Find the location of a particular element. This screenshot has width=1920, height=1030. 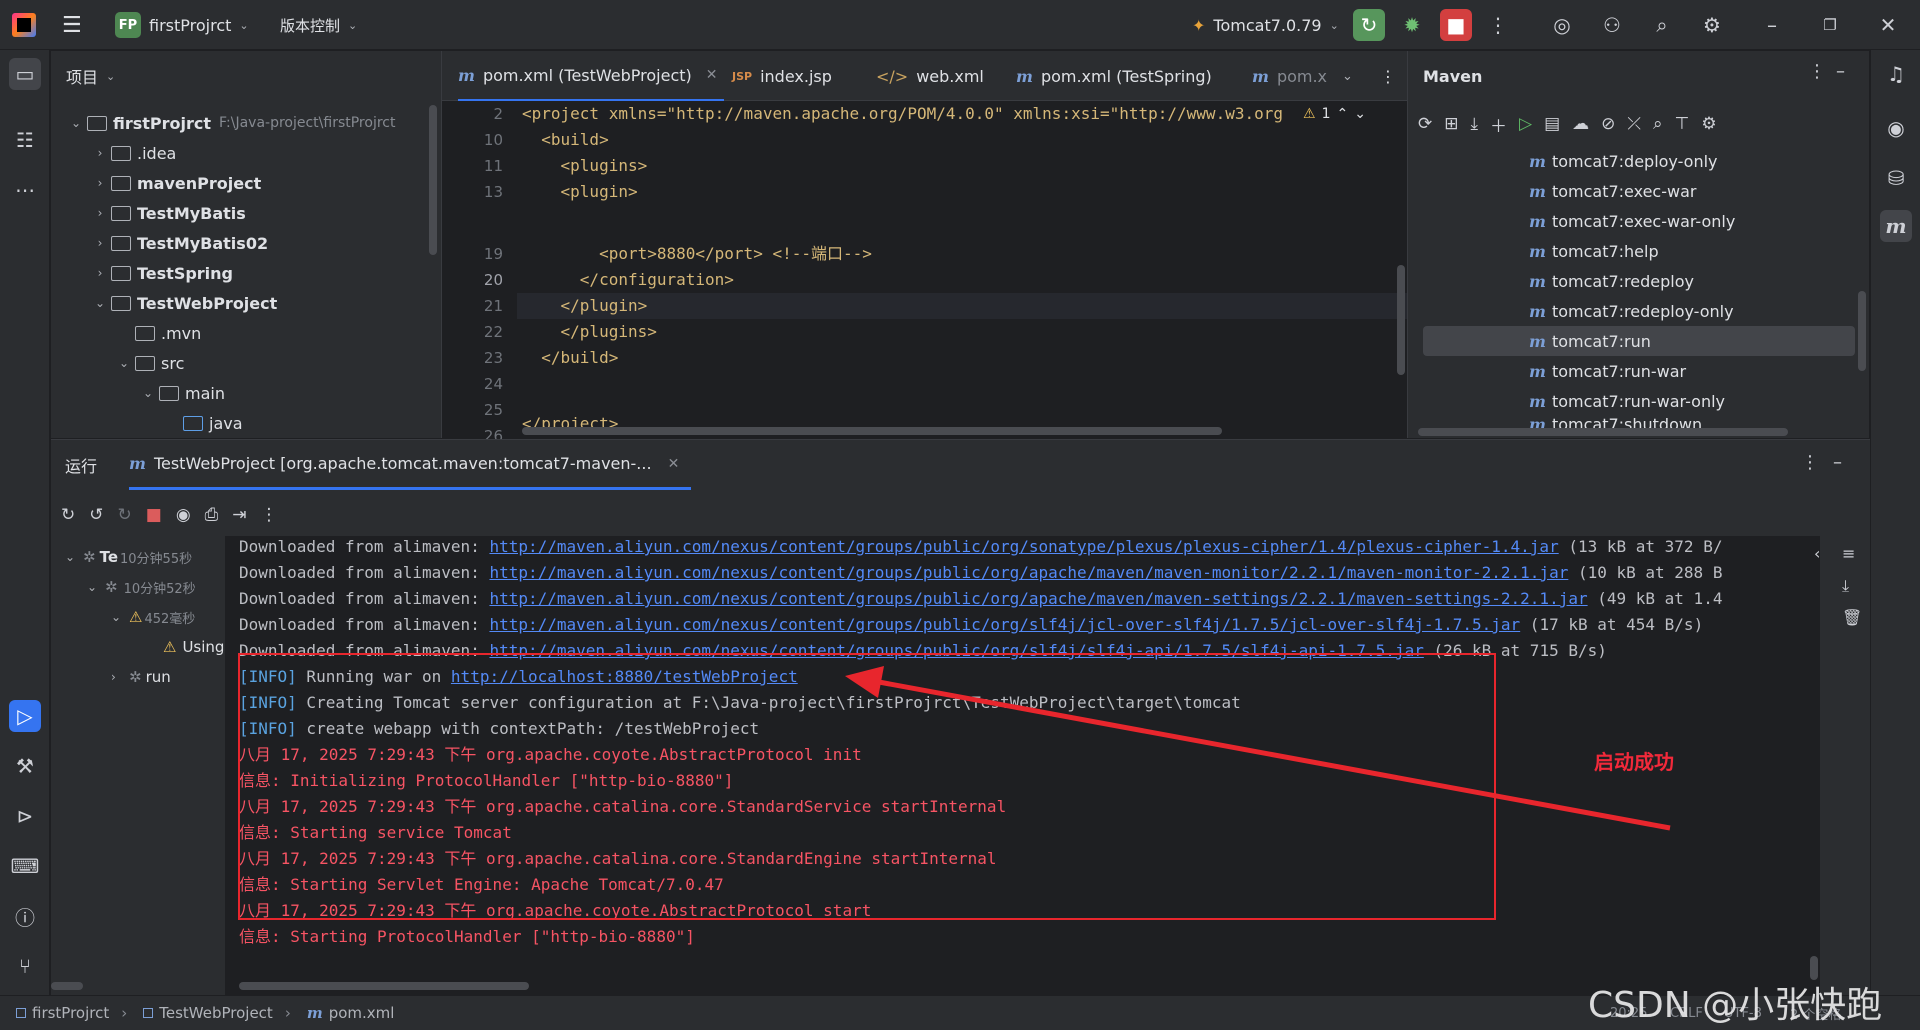

maven-goal: m tomcat7:exec-war-only is located at coordinates (1639, 221).